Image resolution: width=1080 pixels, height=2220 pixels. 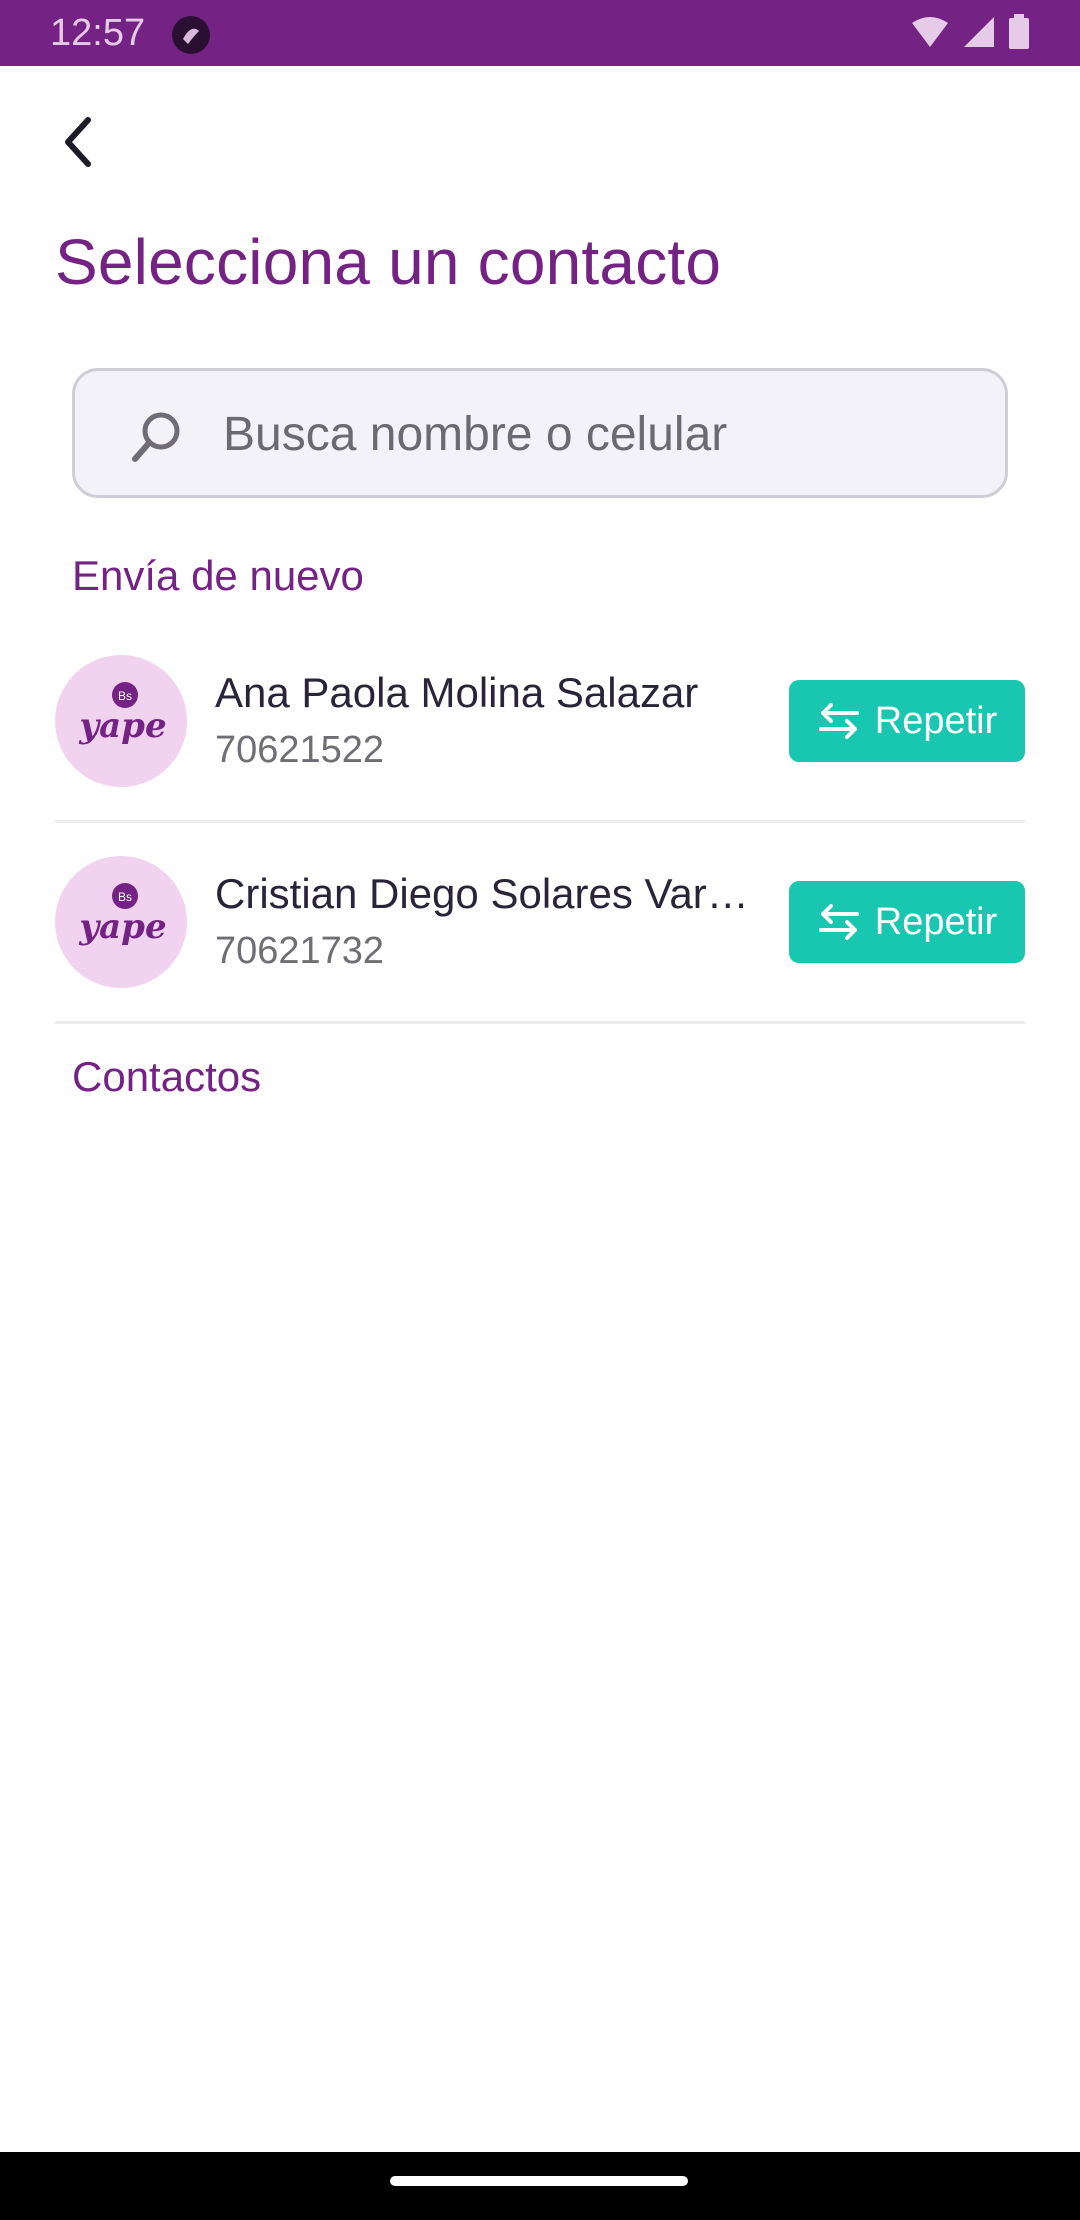 I want to click on system-nav-bar, so click(x=540, y=2186).